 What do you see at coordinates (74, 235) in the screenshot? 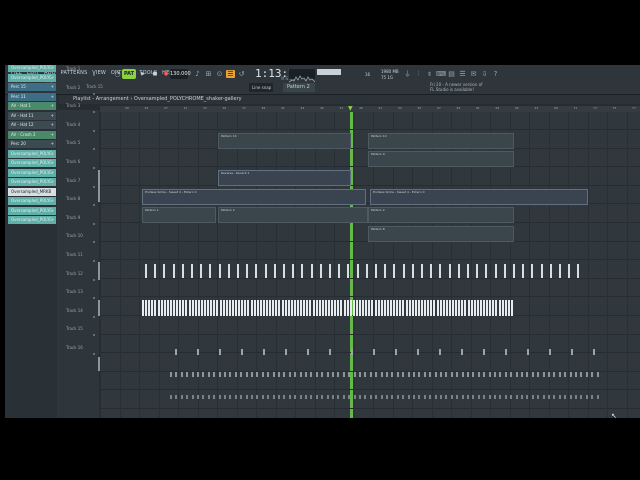
I see `track-label: Track 10` at bounding box center [74, 235].